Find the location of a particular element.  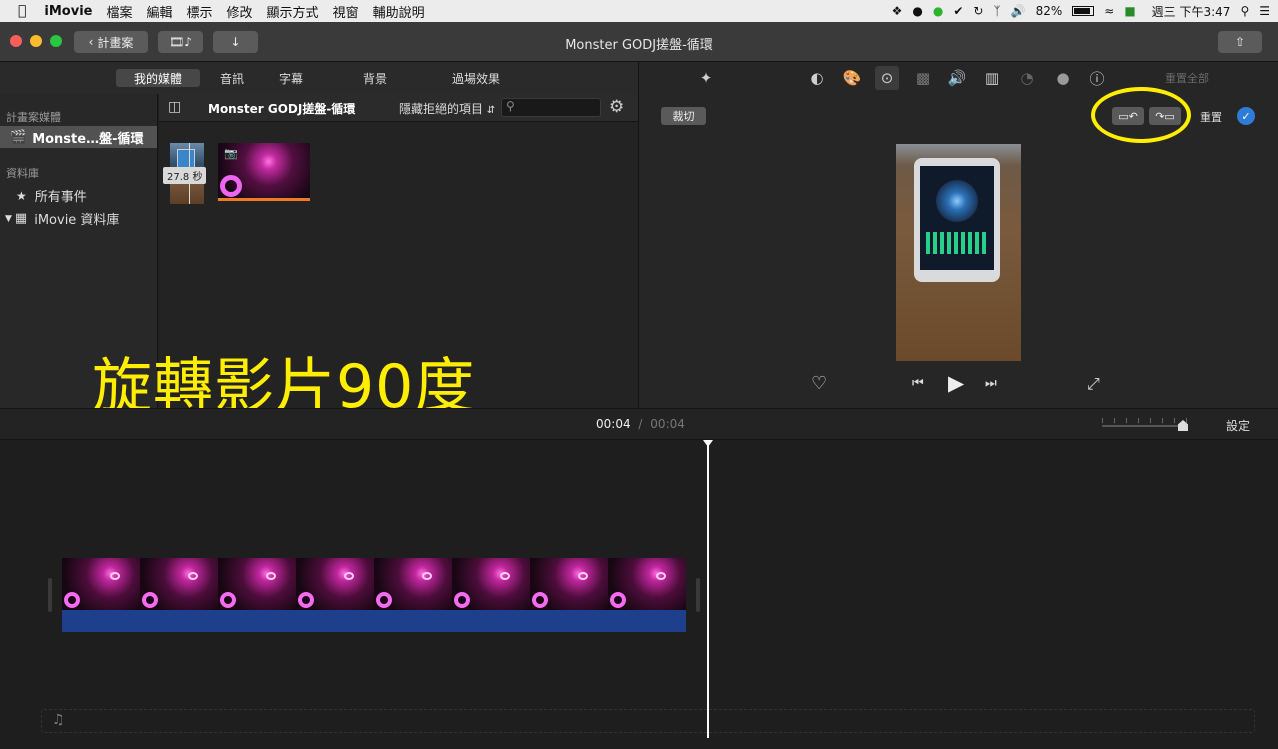

favorite-heart-icon: ♡ is located at coordinates (819, 383).